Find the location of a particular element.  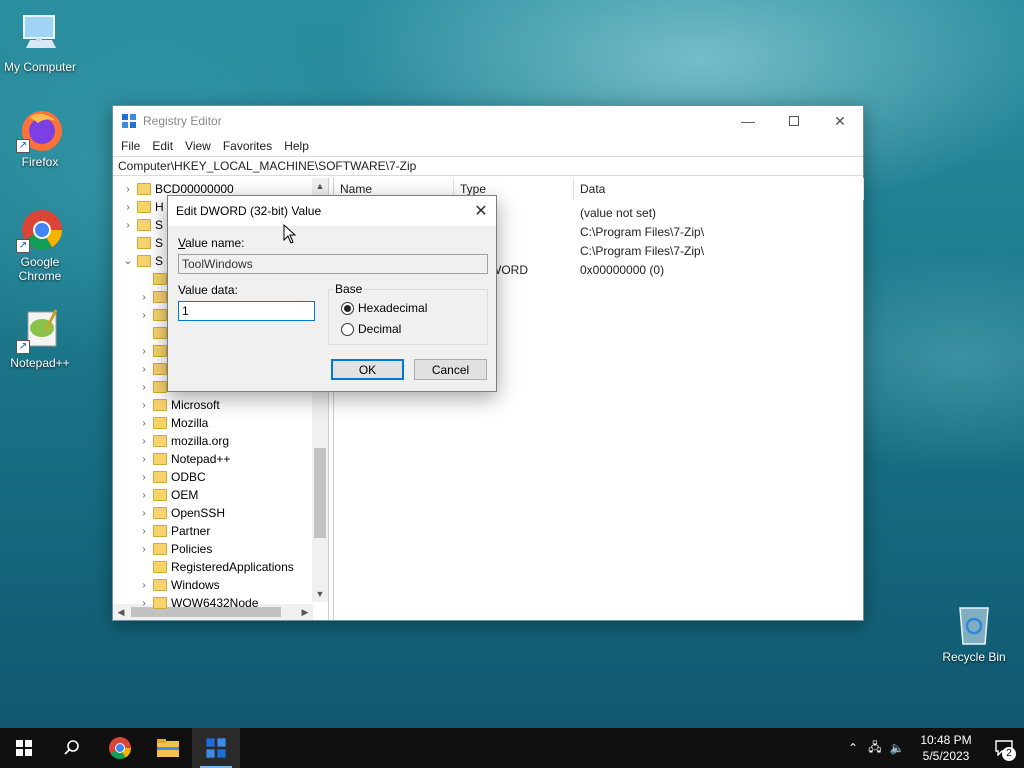

radio-checked-icon is located at coordinates (347, 308).